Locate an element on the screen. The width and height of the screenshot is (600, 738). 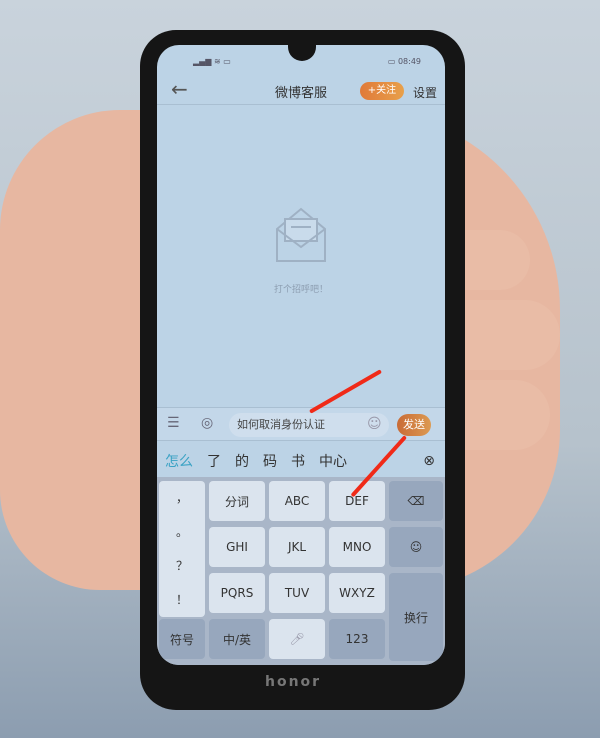
key-period: 。 is located at coordinates (182, 532).